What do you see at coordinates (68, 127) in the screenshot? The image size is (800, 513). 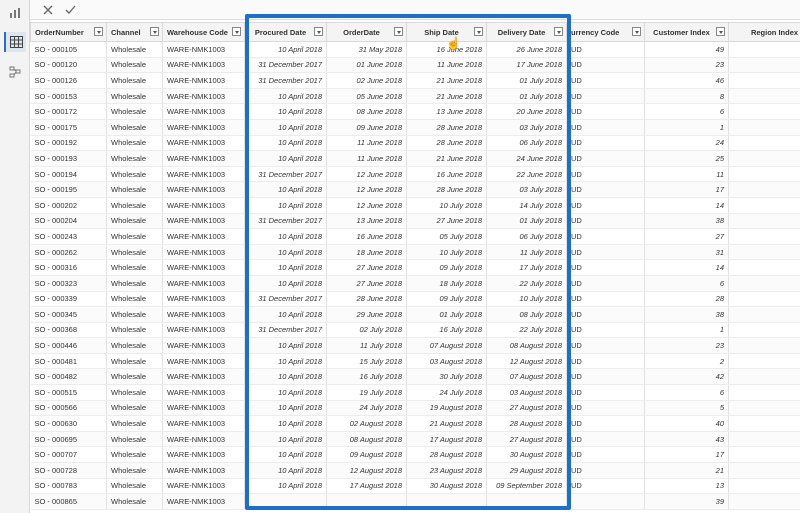 I see `table-cell: SO - 000175` at bounding box center [68, 127].